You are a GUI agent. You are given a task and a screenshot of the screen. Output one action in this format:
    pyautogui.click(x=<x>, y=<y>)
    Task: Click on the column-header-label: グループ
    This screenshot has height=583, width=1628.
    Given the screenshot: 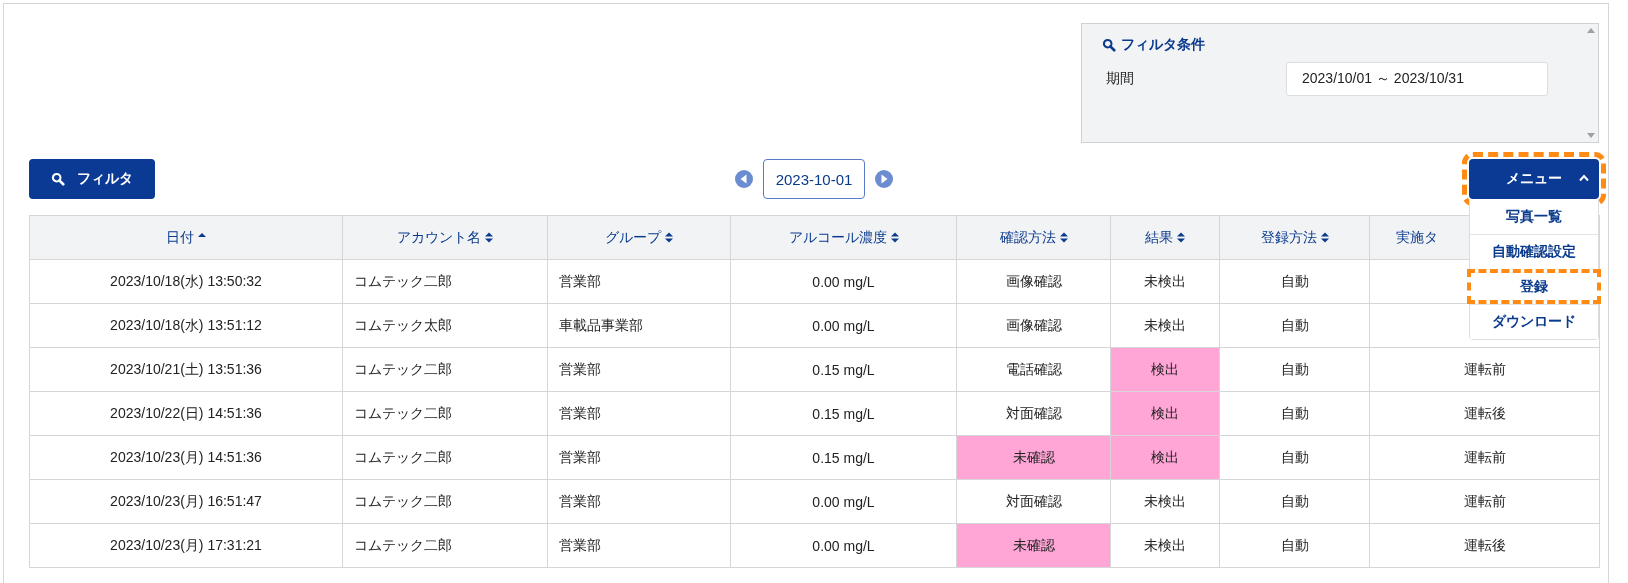 What is the action you would take?
    pyautogui.click(x=633, y=237)
    